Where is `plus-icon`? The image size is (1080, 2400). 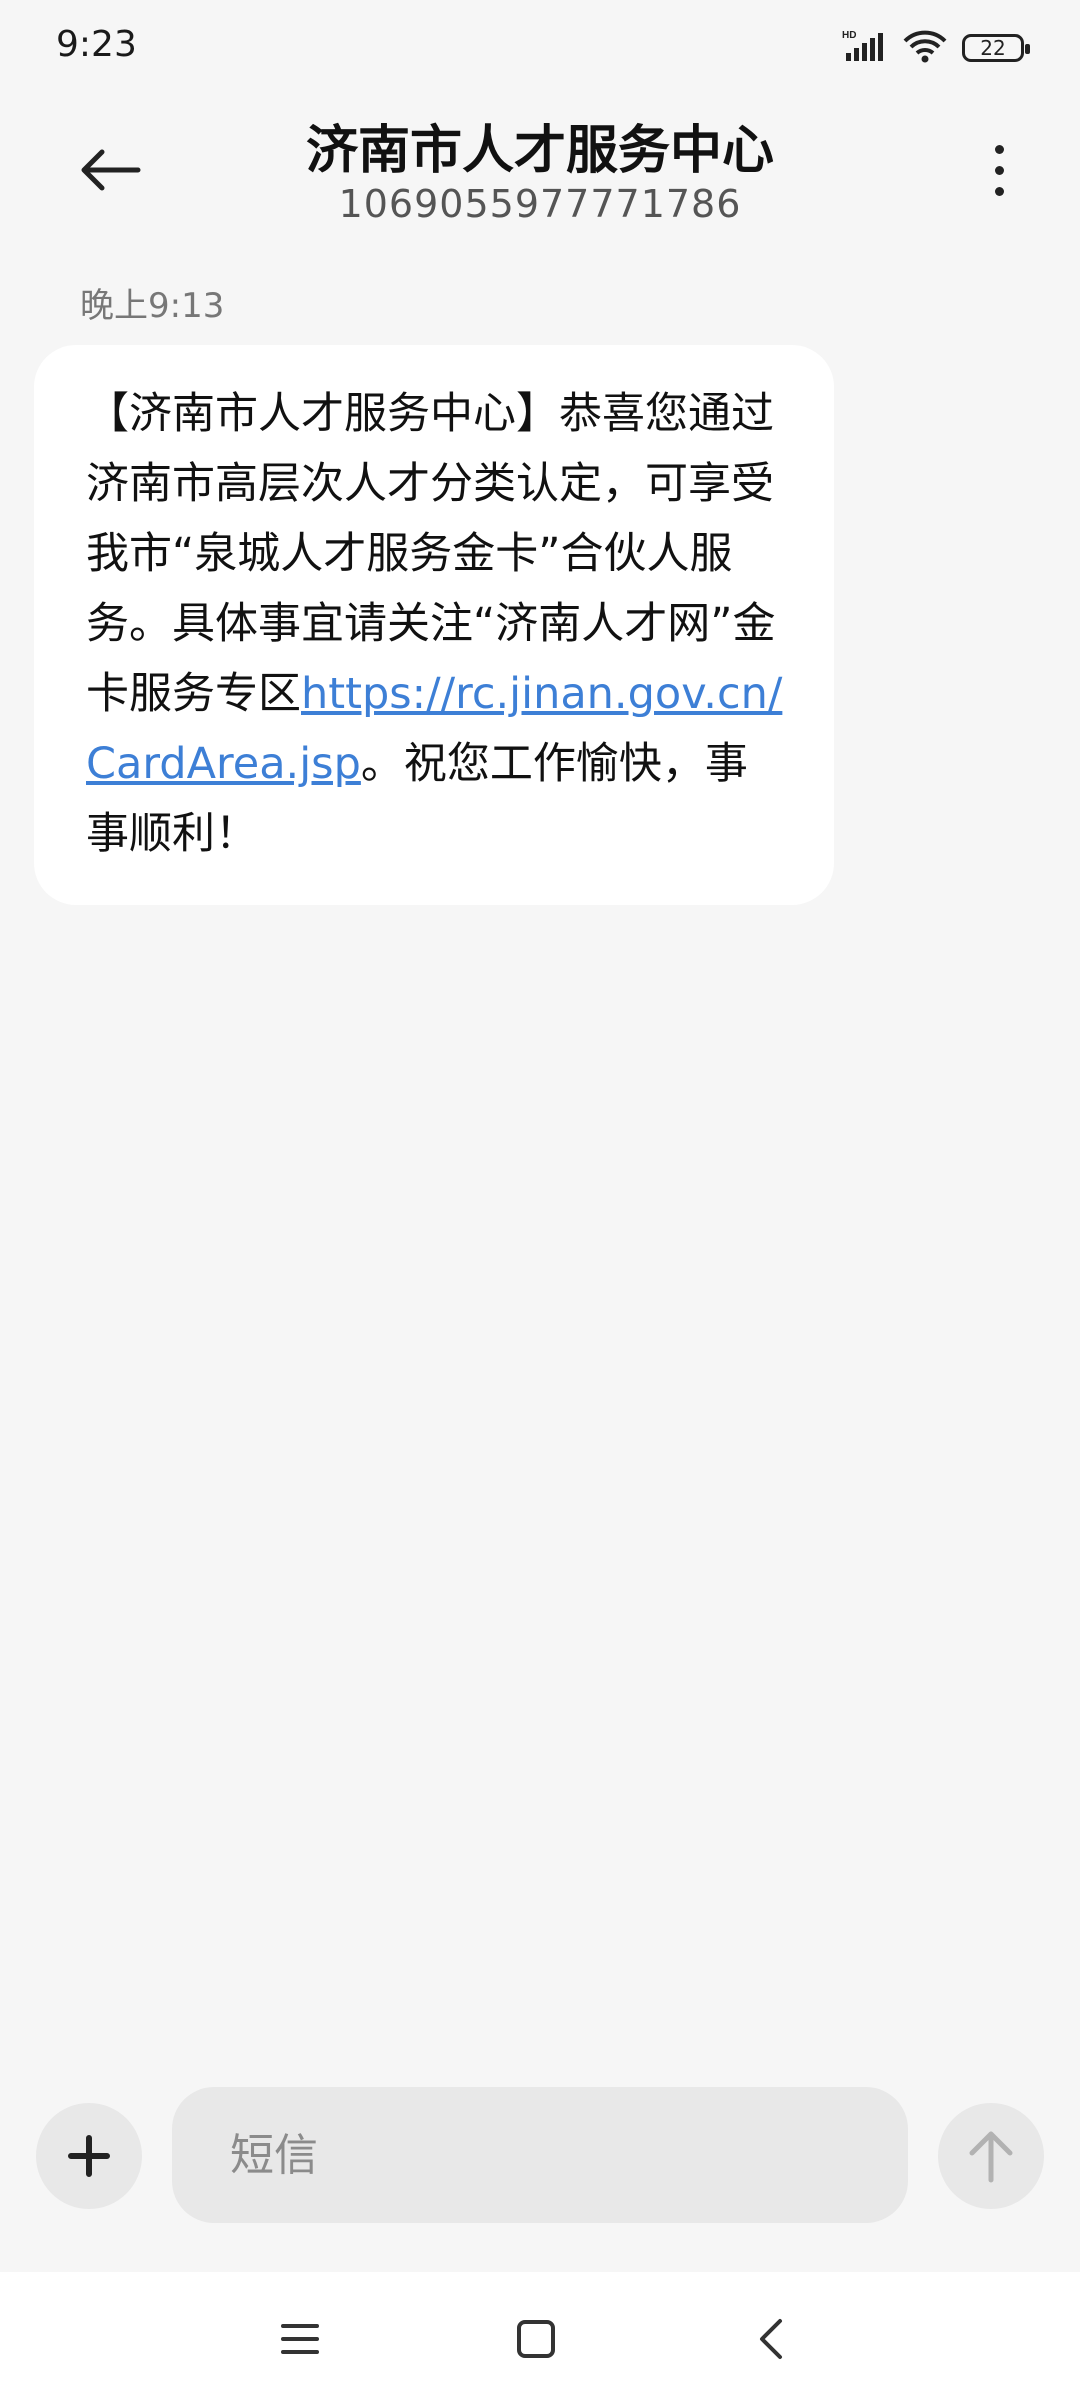 plus-icon is located at coordinates (89, 2156).